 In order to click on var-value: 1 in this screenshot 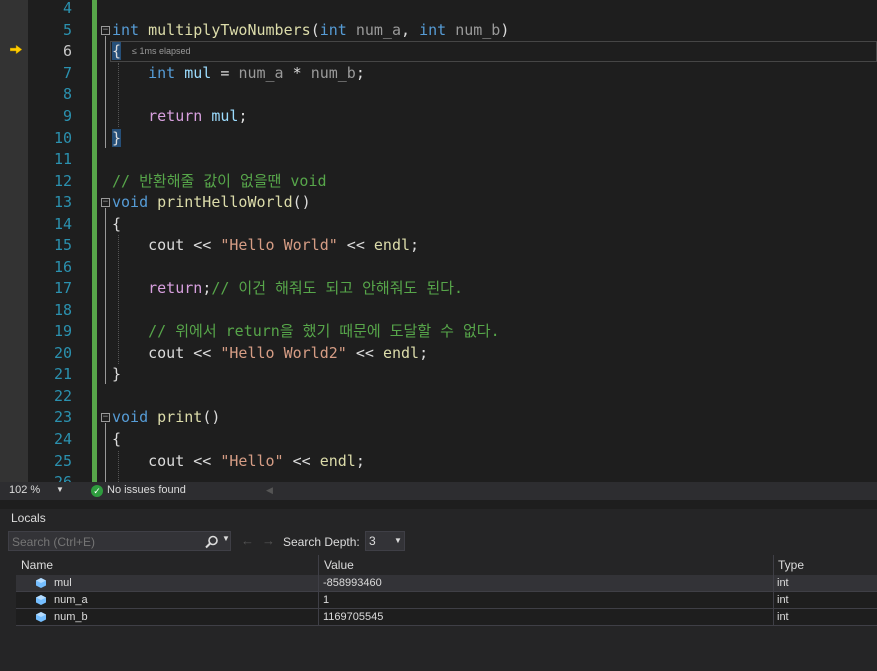, I will do `click(326, 600)`.